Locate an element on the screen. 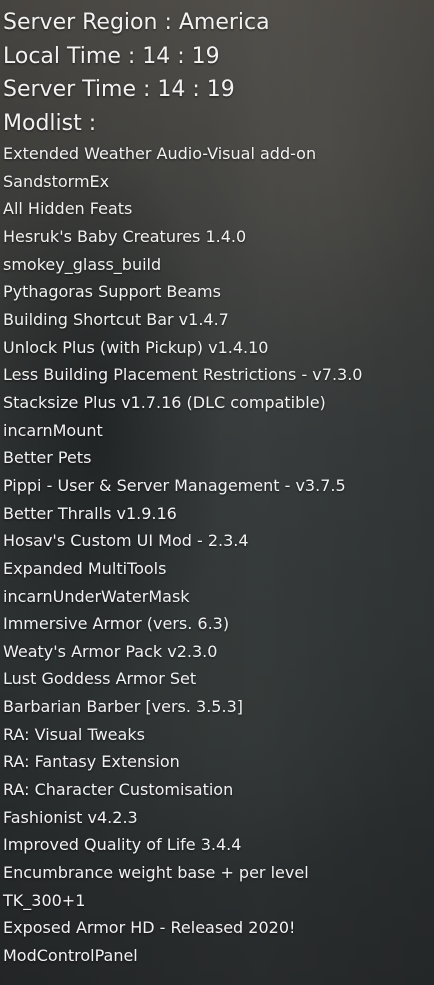 This screenshot has width=434, height=985. mod-list-item: SandstormEx is located at coordinates (56, 181).